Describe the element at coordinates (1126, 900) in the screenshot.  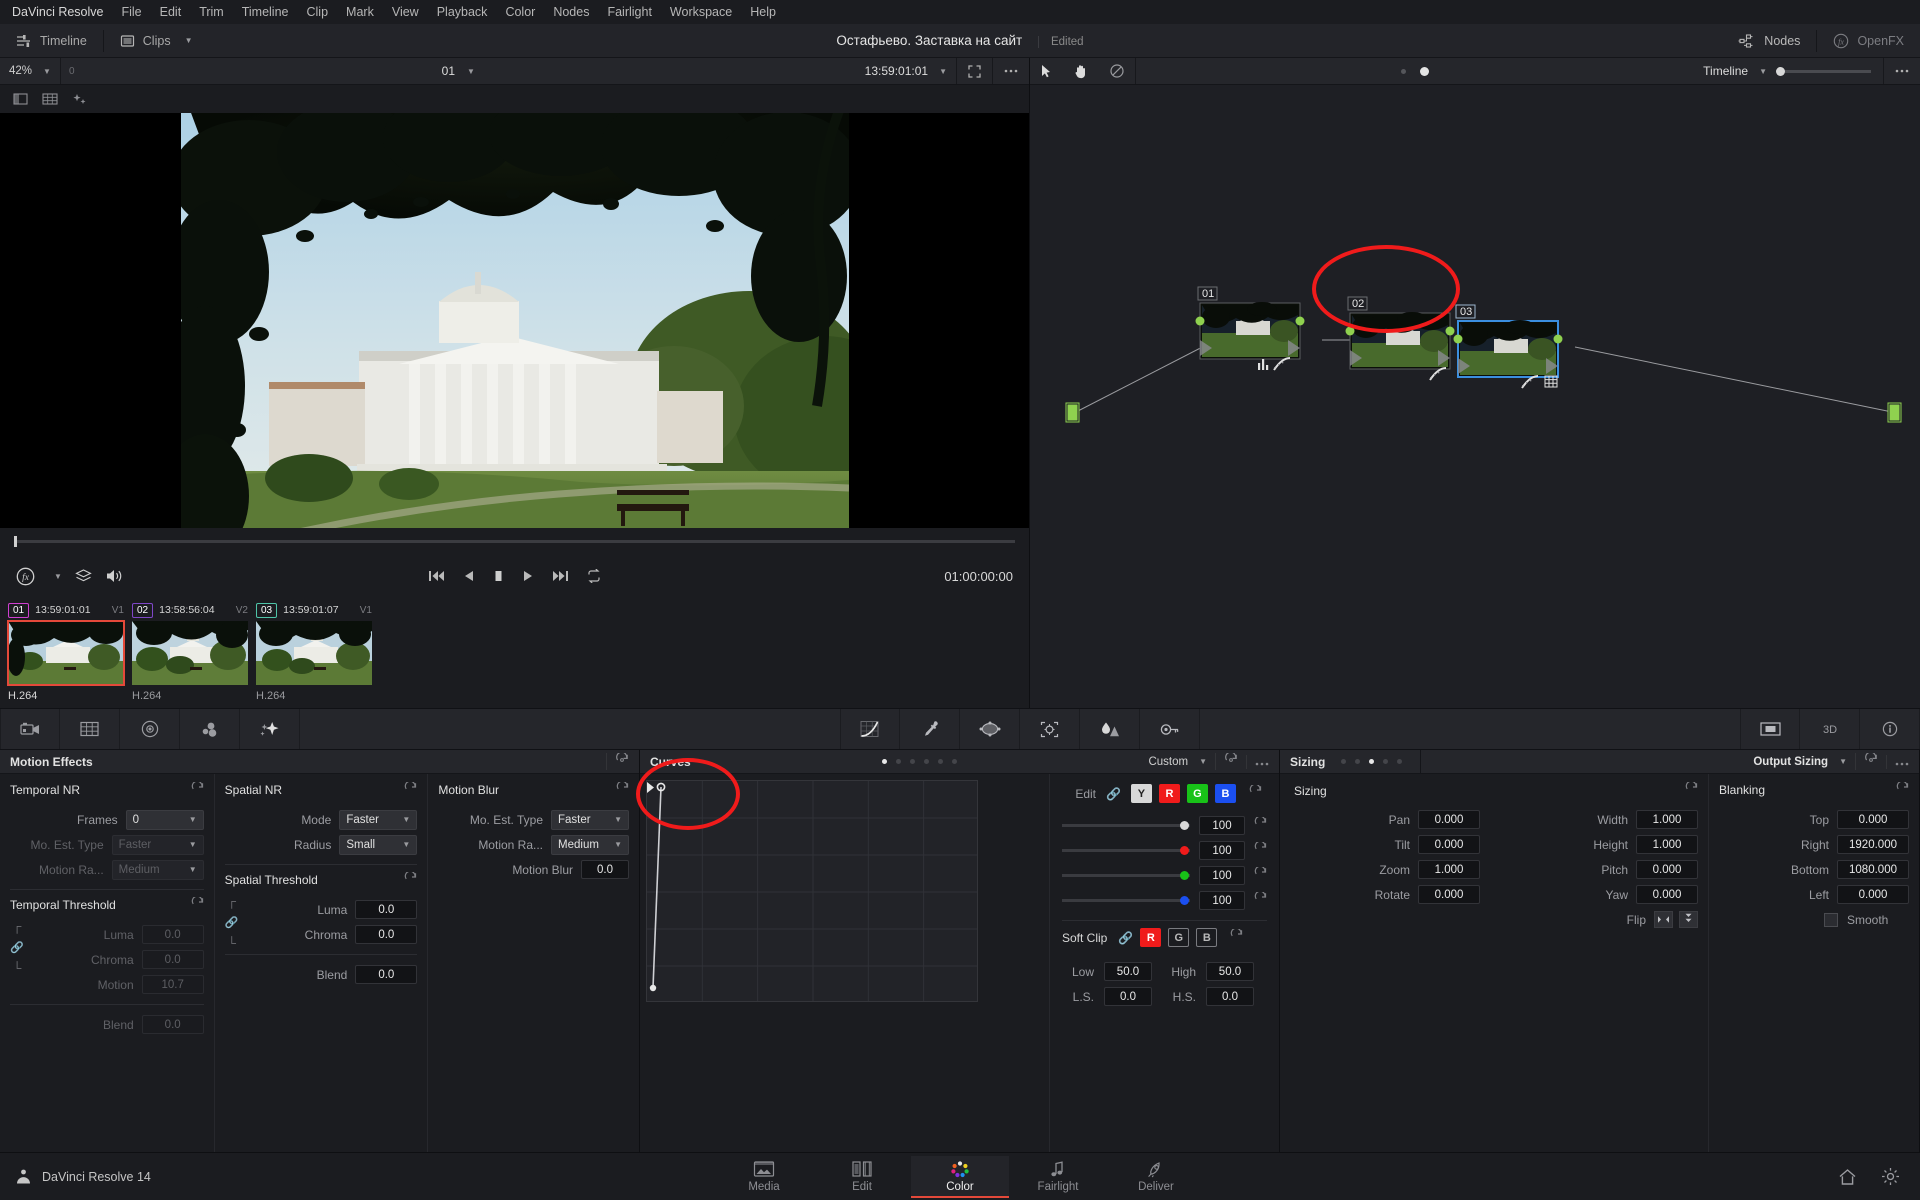
I see `curve-slider-b` at that location.